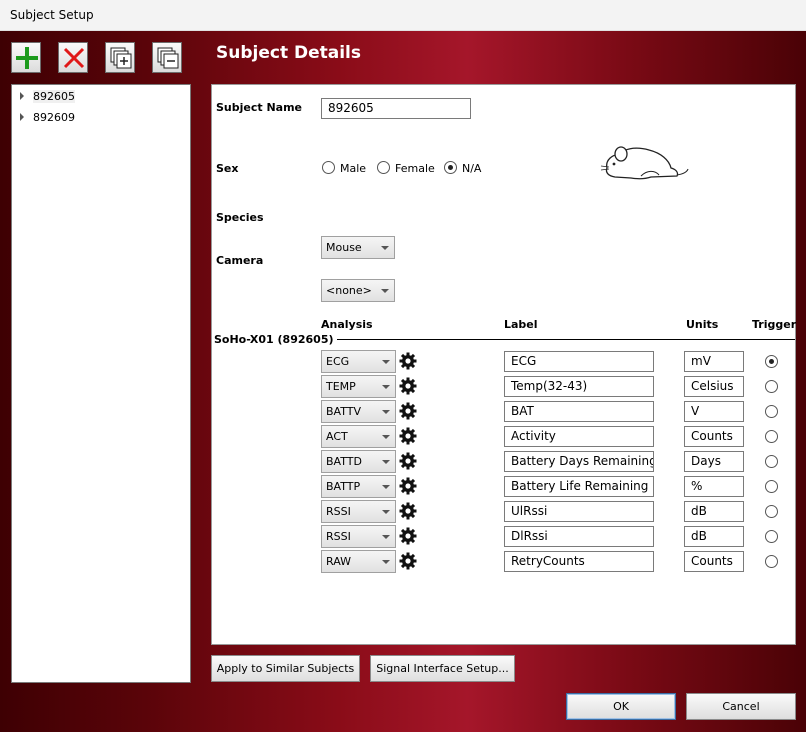 The width and height of the screenshot is (806, 732). What do you see at coordinates (774, 324) in the screenshot?
I see `trigger-column-header: Trigger` at bounding box center [774, 324].